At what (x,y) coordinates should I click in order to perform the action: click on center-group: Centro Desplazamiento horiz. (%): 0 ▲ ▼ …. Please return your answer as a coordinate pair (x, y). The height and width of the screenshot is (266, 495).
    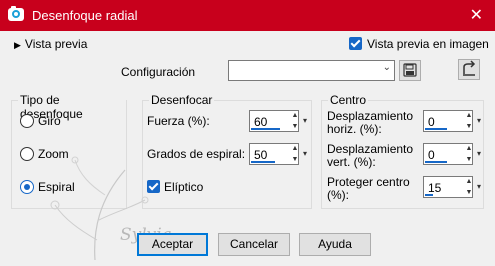
    Looking at the image, I should click on (402, 151).